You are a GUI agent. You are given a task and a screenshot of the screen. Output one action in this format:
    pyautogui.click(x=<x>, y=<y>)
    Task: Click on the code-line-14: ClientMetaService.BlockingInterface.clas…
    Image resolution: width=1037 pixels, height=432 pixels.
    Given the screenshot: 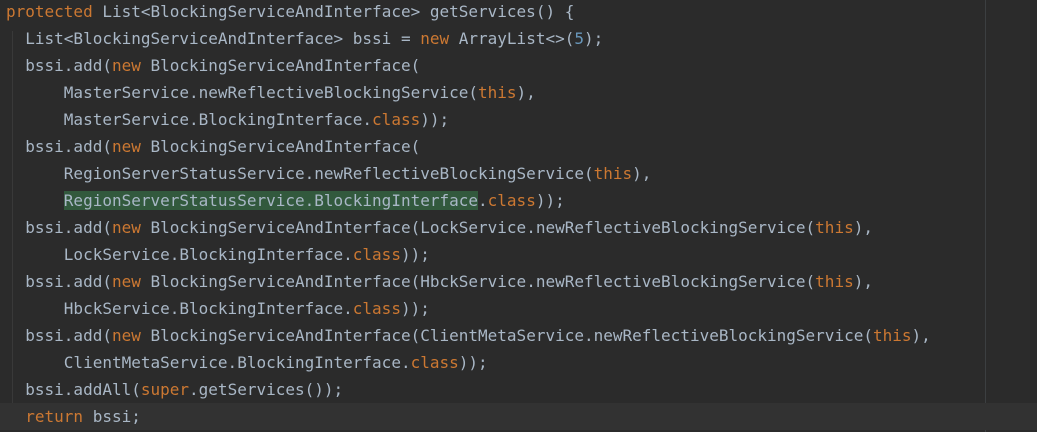 What is the action you would take?
    pyautogui.click(x=247, y=362)
    